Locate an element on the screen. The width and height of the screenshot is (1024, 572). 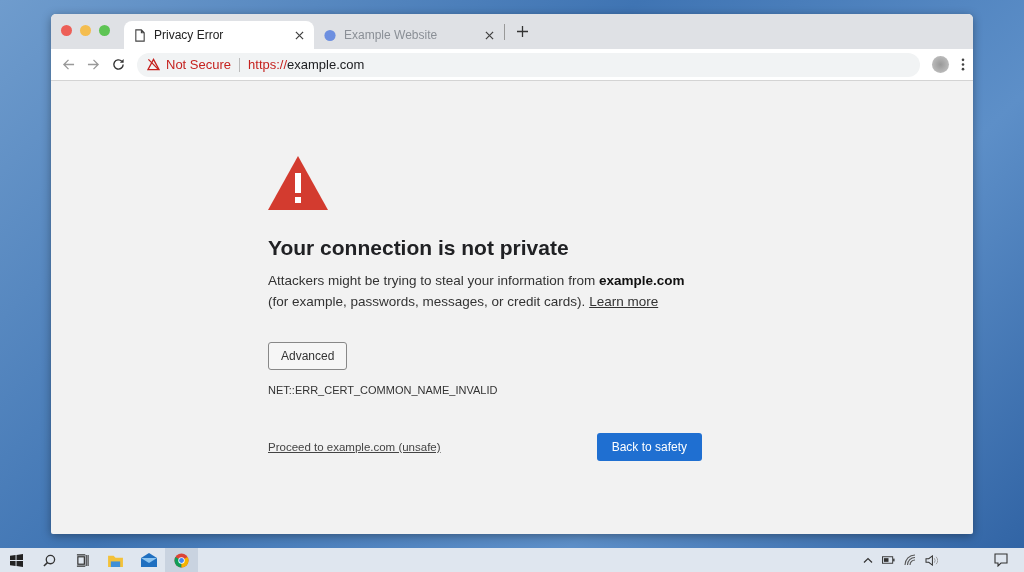
back-arrow-icon is located at coordinates (68, 64).